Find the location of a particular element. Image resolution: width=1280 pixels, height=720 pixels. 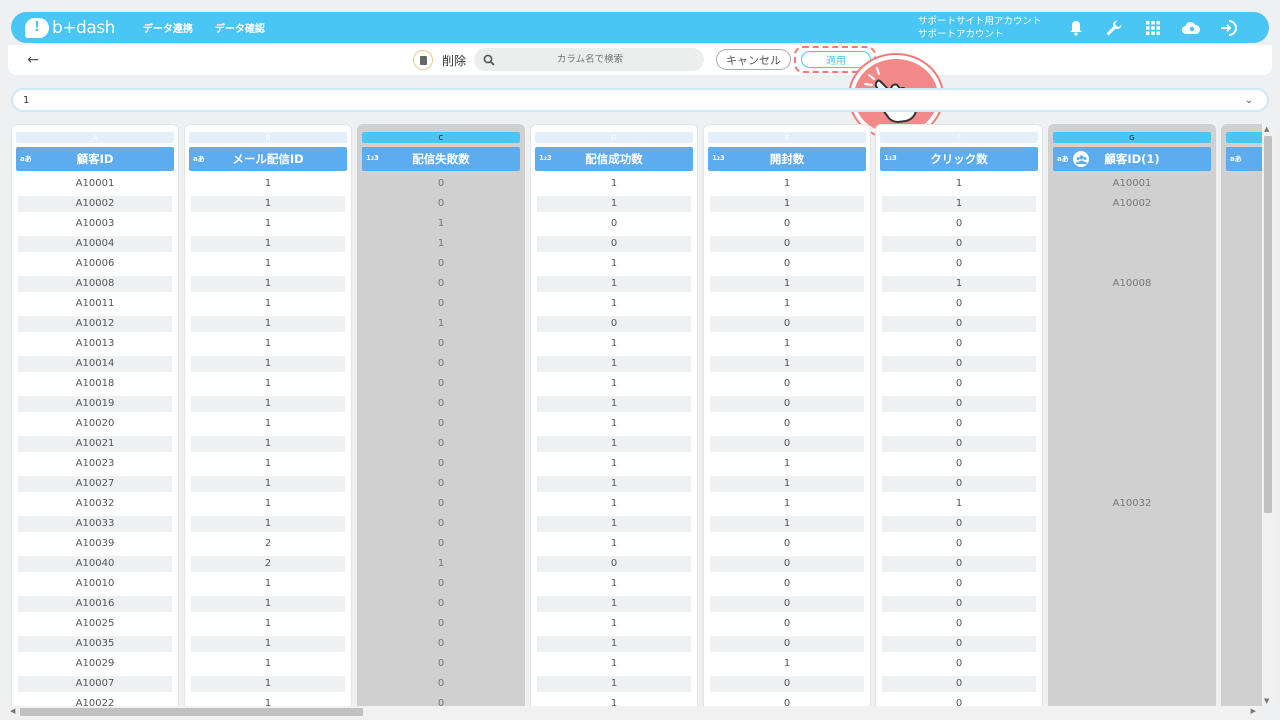

table-cell: A10002 is located at coordinates (1132, 204).